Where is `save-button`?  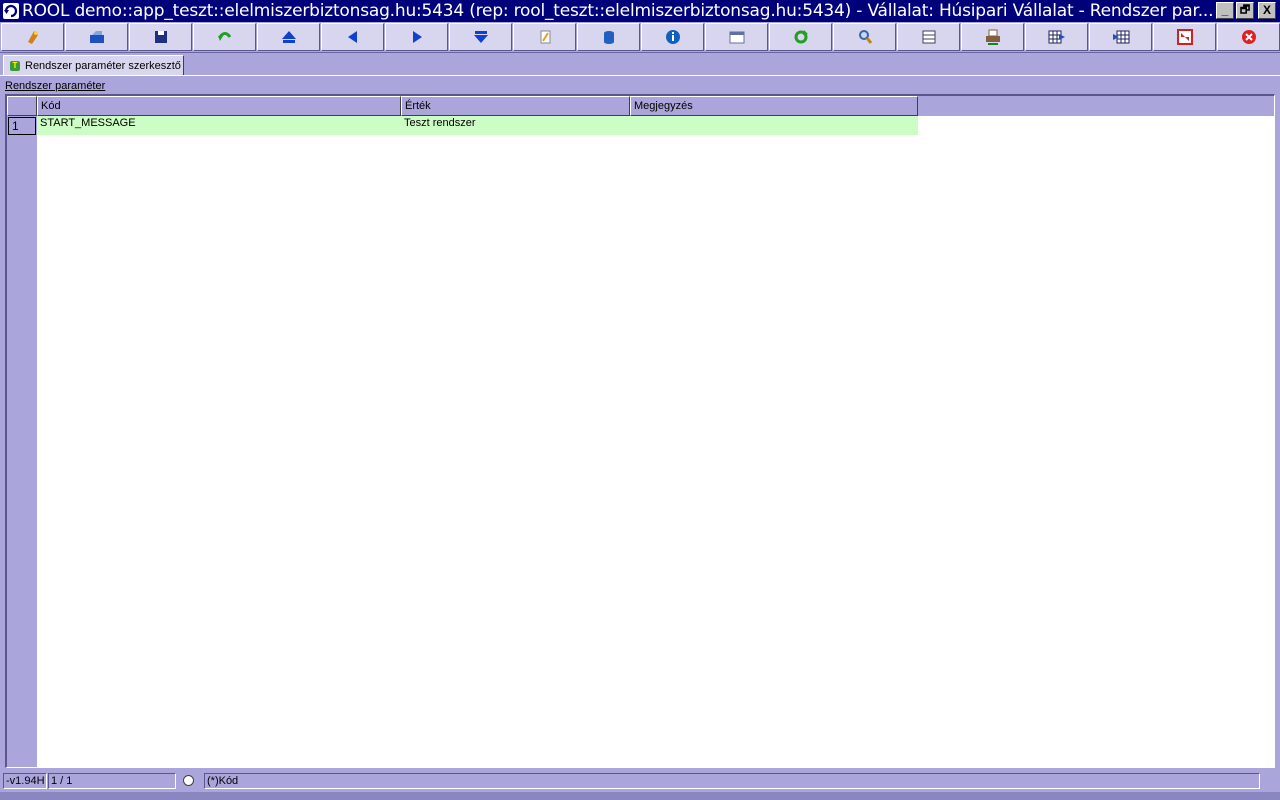 save-button is located at coordinates (160, 37).